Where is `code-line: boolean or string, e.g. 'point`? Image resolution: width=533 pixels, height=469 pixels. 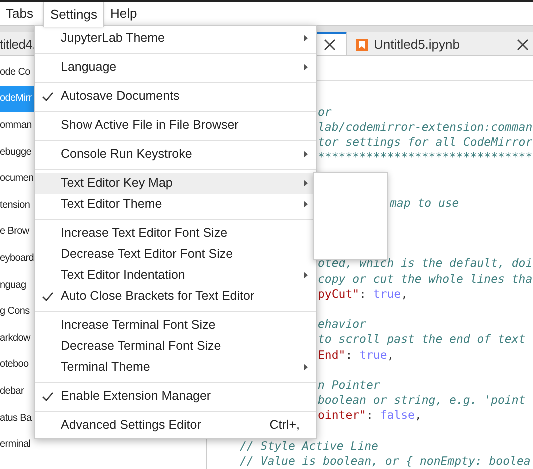 code-line: boolean or string, e.g. 'point is located at coordinates (422, 400).